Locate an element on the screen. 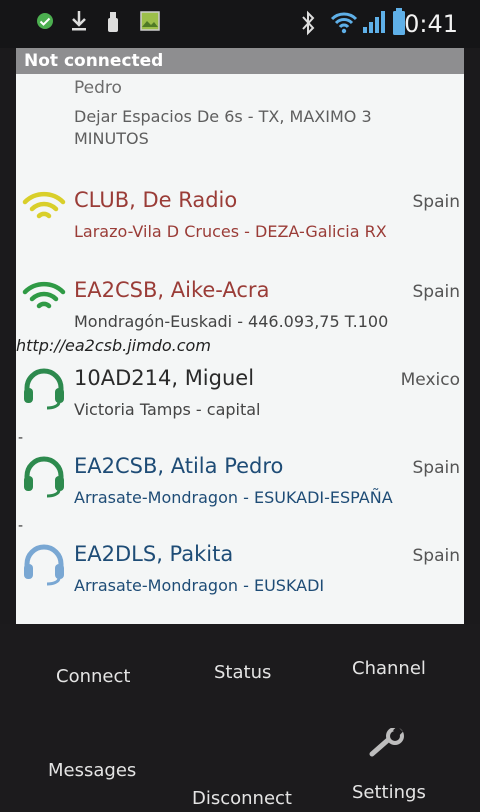 The height and width of the screenshot is (812, 480). connect-button: Connect is located at coordinates (93, 676).